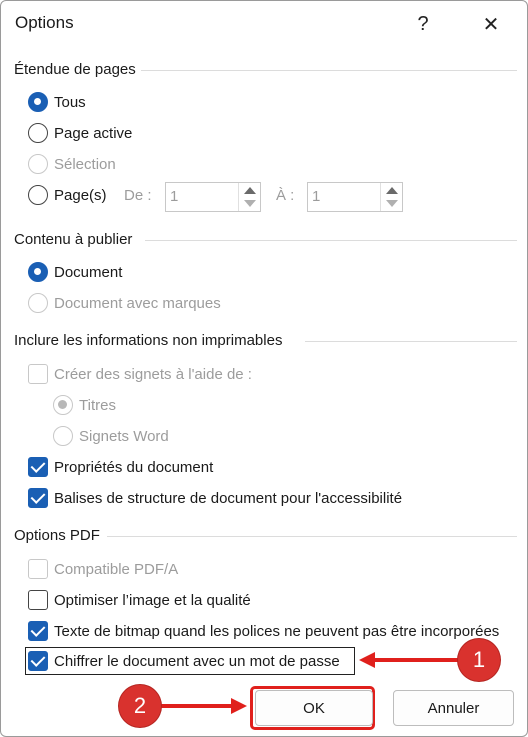 Image resolution: width=528 pixels, height=737 pixels. What do you see at coordinates (453, 708) in the screenshot?
I see `cancel-button: Annuler` at bounding box center [453, 708].